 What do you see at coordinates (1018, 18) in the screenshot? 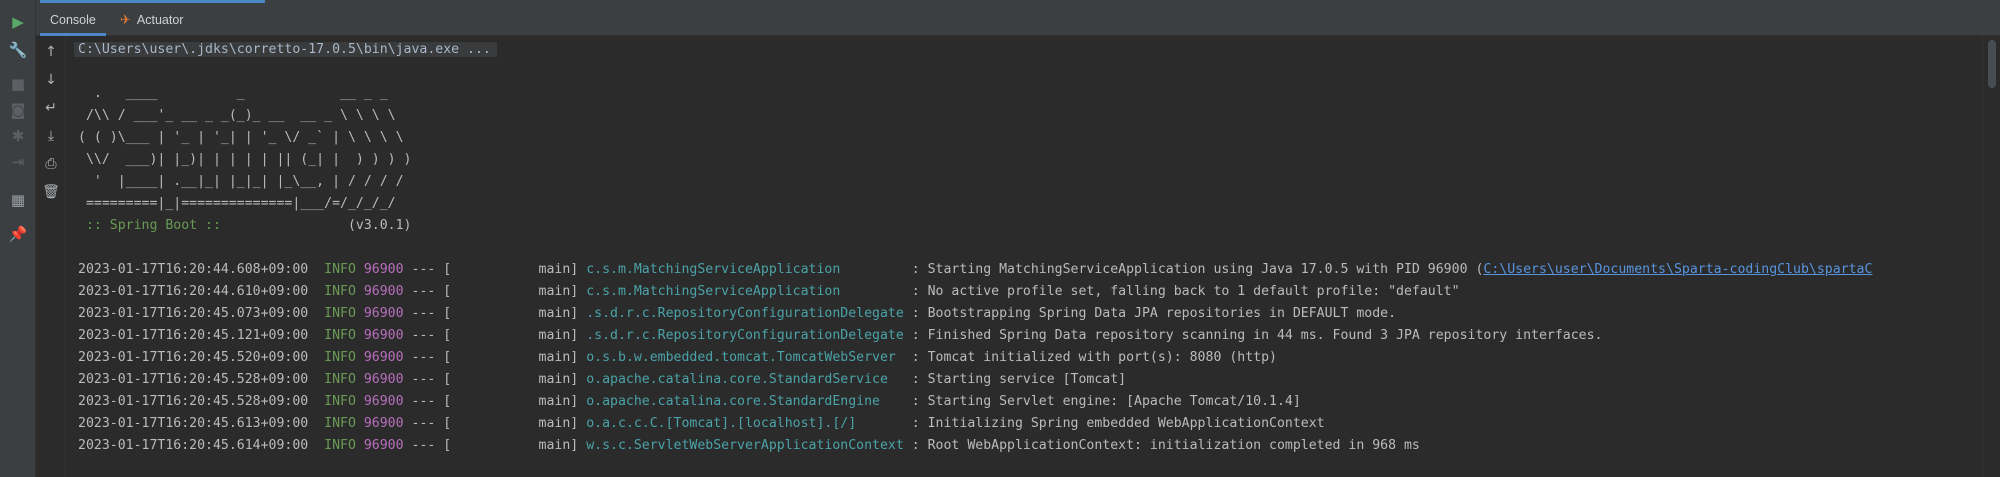
I see `tool-window-tabbar: Console ✈ Actuator` at bounding box center [1018, 18].